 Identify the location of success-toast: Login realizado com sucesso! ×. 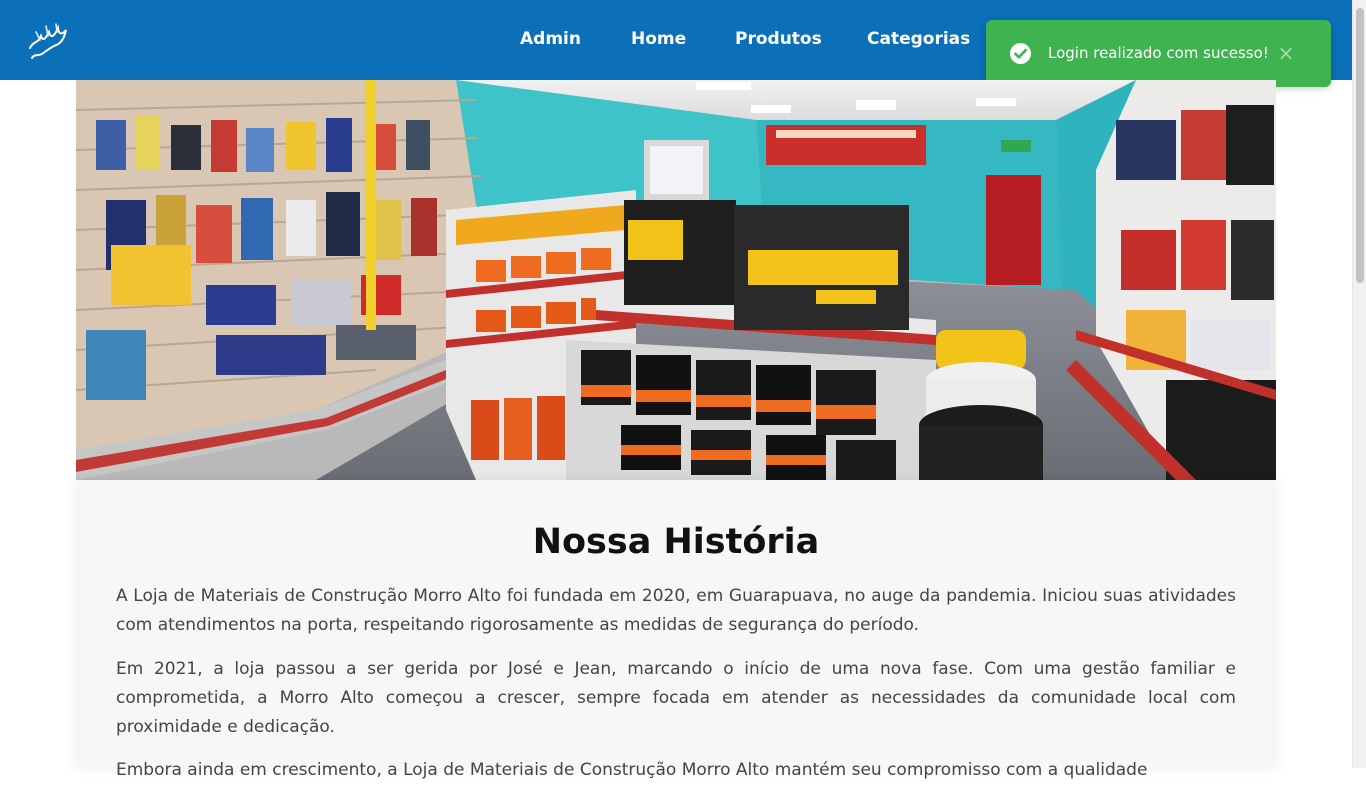
(1158, 53).